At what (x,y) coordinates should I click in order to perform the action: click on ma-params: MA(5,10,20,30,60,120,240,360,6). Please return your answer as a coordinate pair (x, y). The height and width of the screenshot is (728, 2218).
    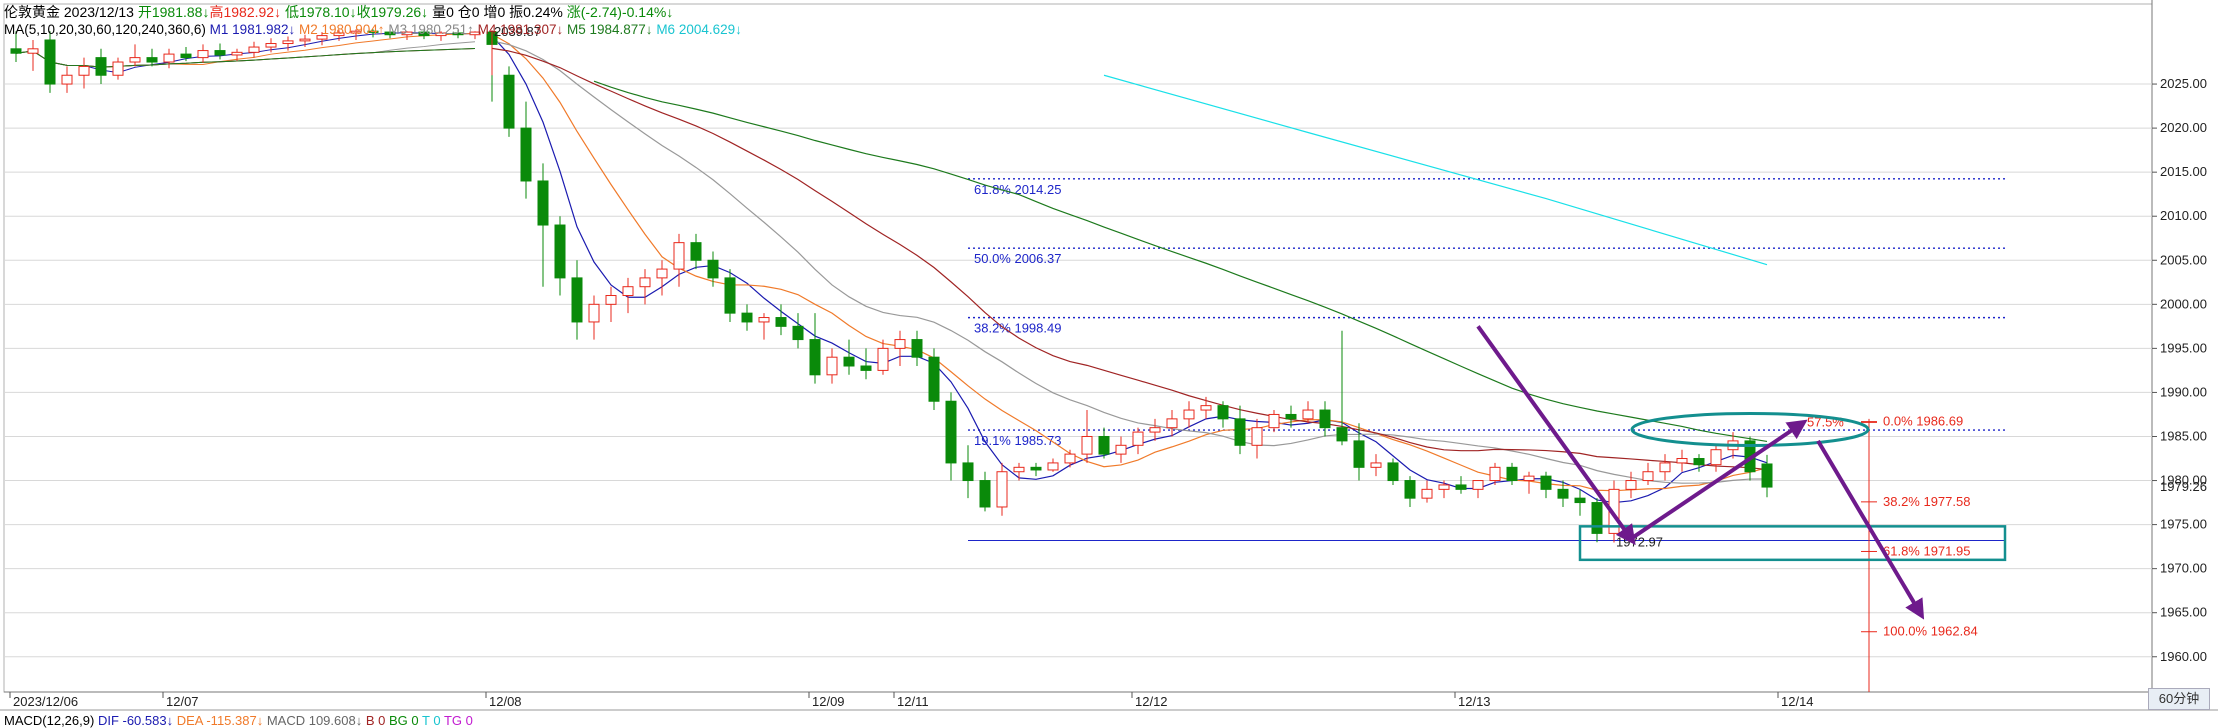
    Looking at the image, I should click on (105, 29).